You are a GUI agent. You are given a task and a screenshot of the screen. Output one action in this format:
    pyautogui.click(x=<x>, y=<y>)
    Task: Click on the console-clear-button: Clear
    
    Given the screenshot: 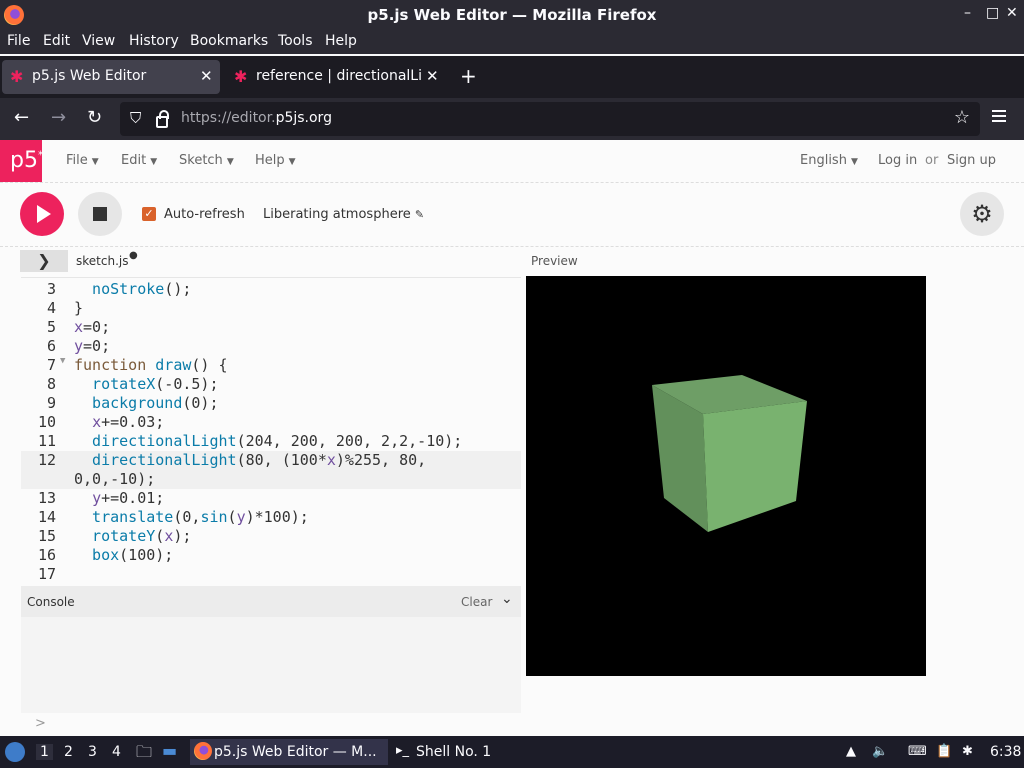 What is the action you would take?
    pyautogui.click(x=476, y=602)
    